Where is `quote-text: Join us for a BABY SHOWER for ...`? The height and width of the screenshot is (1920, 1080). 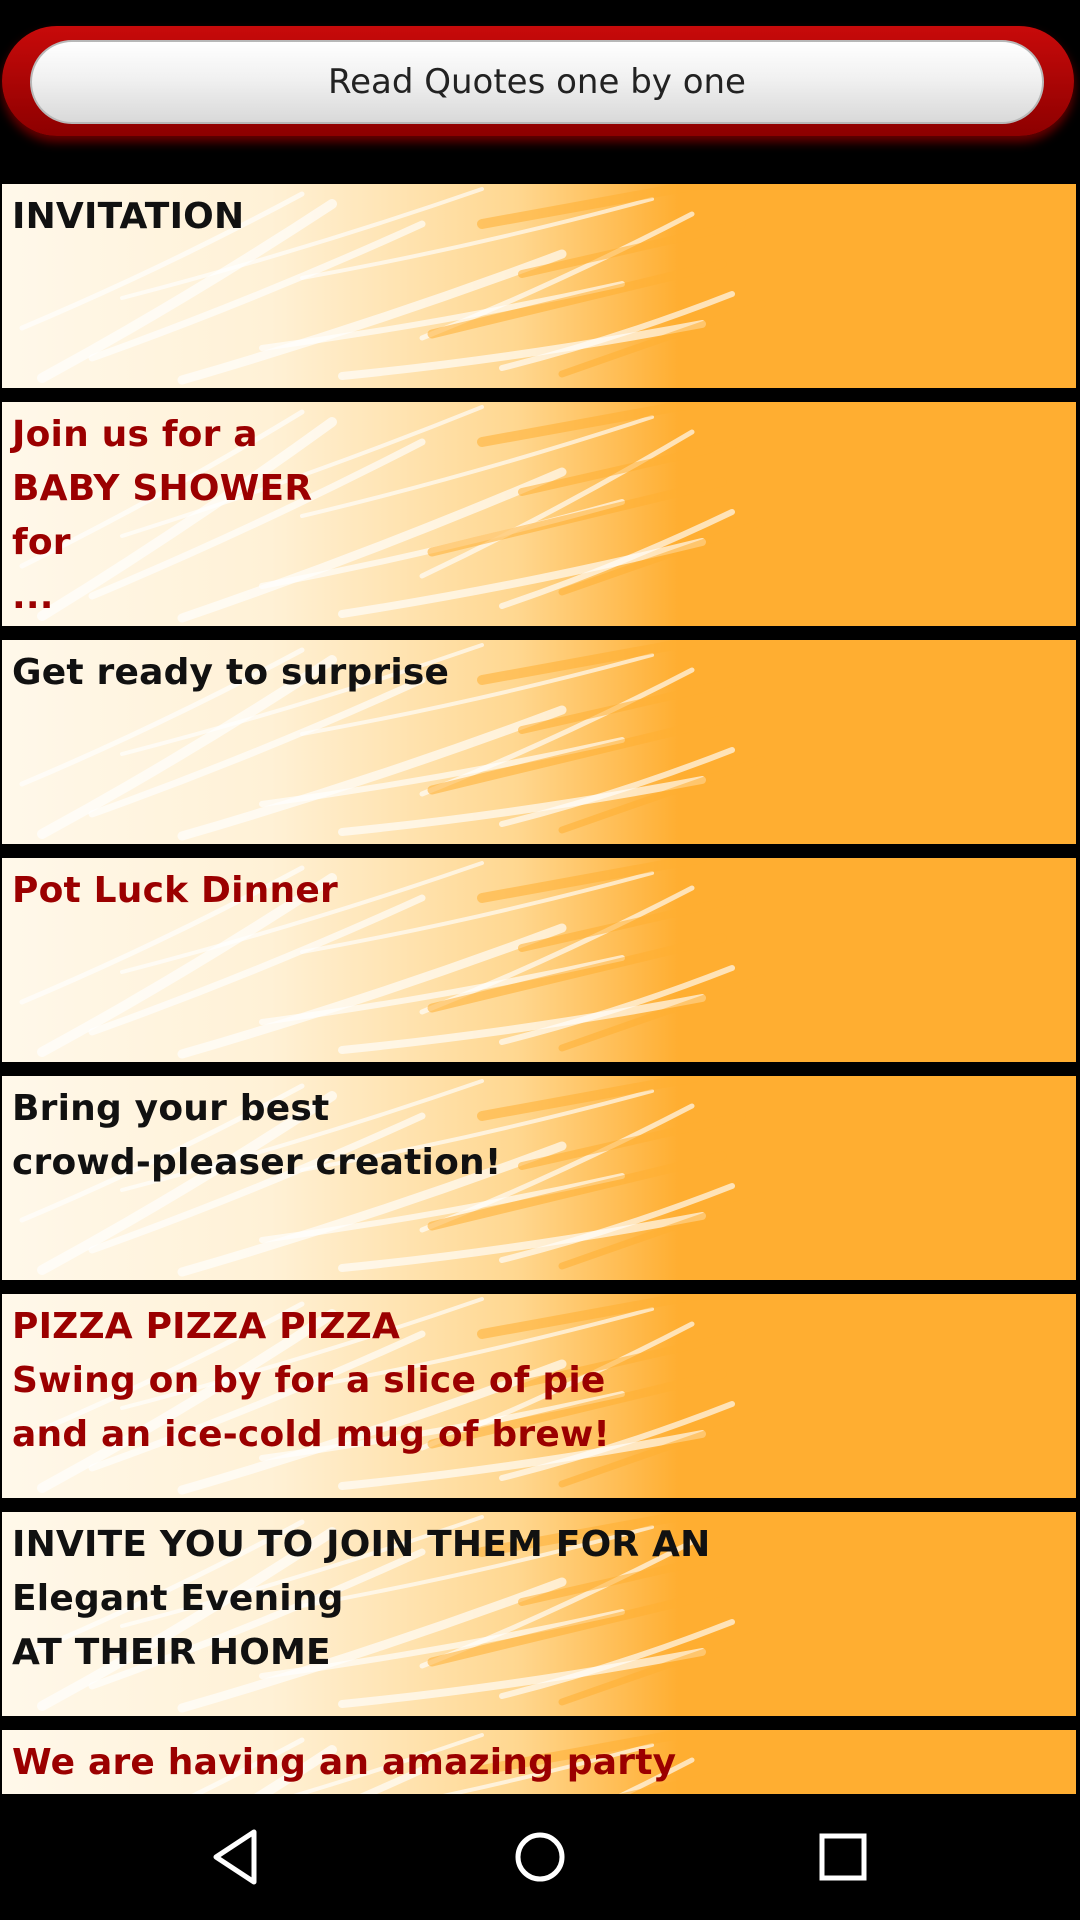
quote-text: Join us for a BABY SHOWER for ... is located at coordinates (162, 515).